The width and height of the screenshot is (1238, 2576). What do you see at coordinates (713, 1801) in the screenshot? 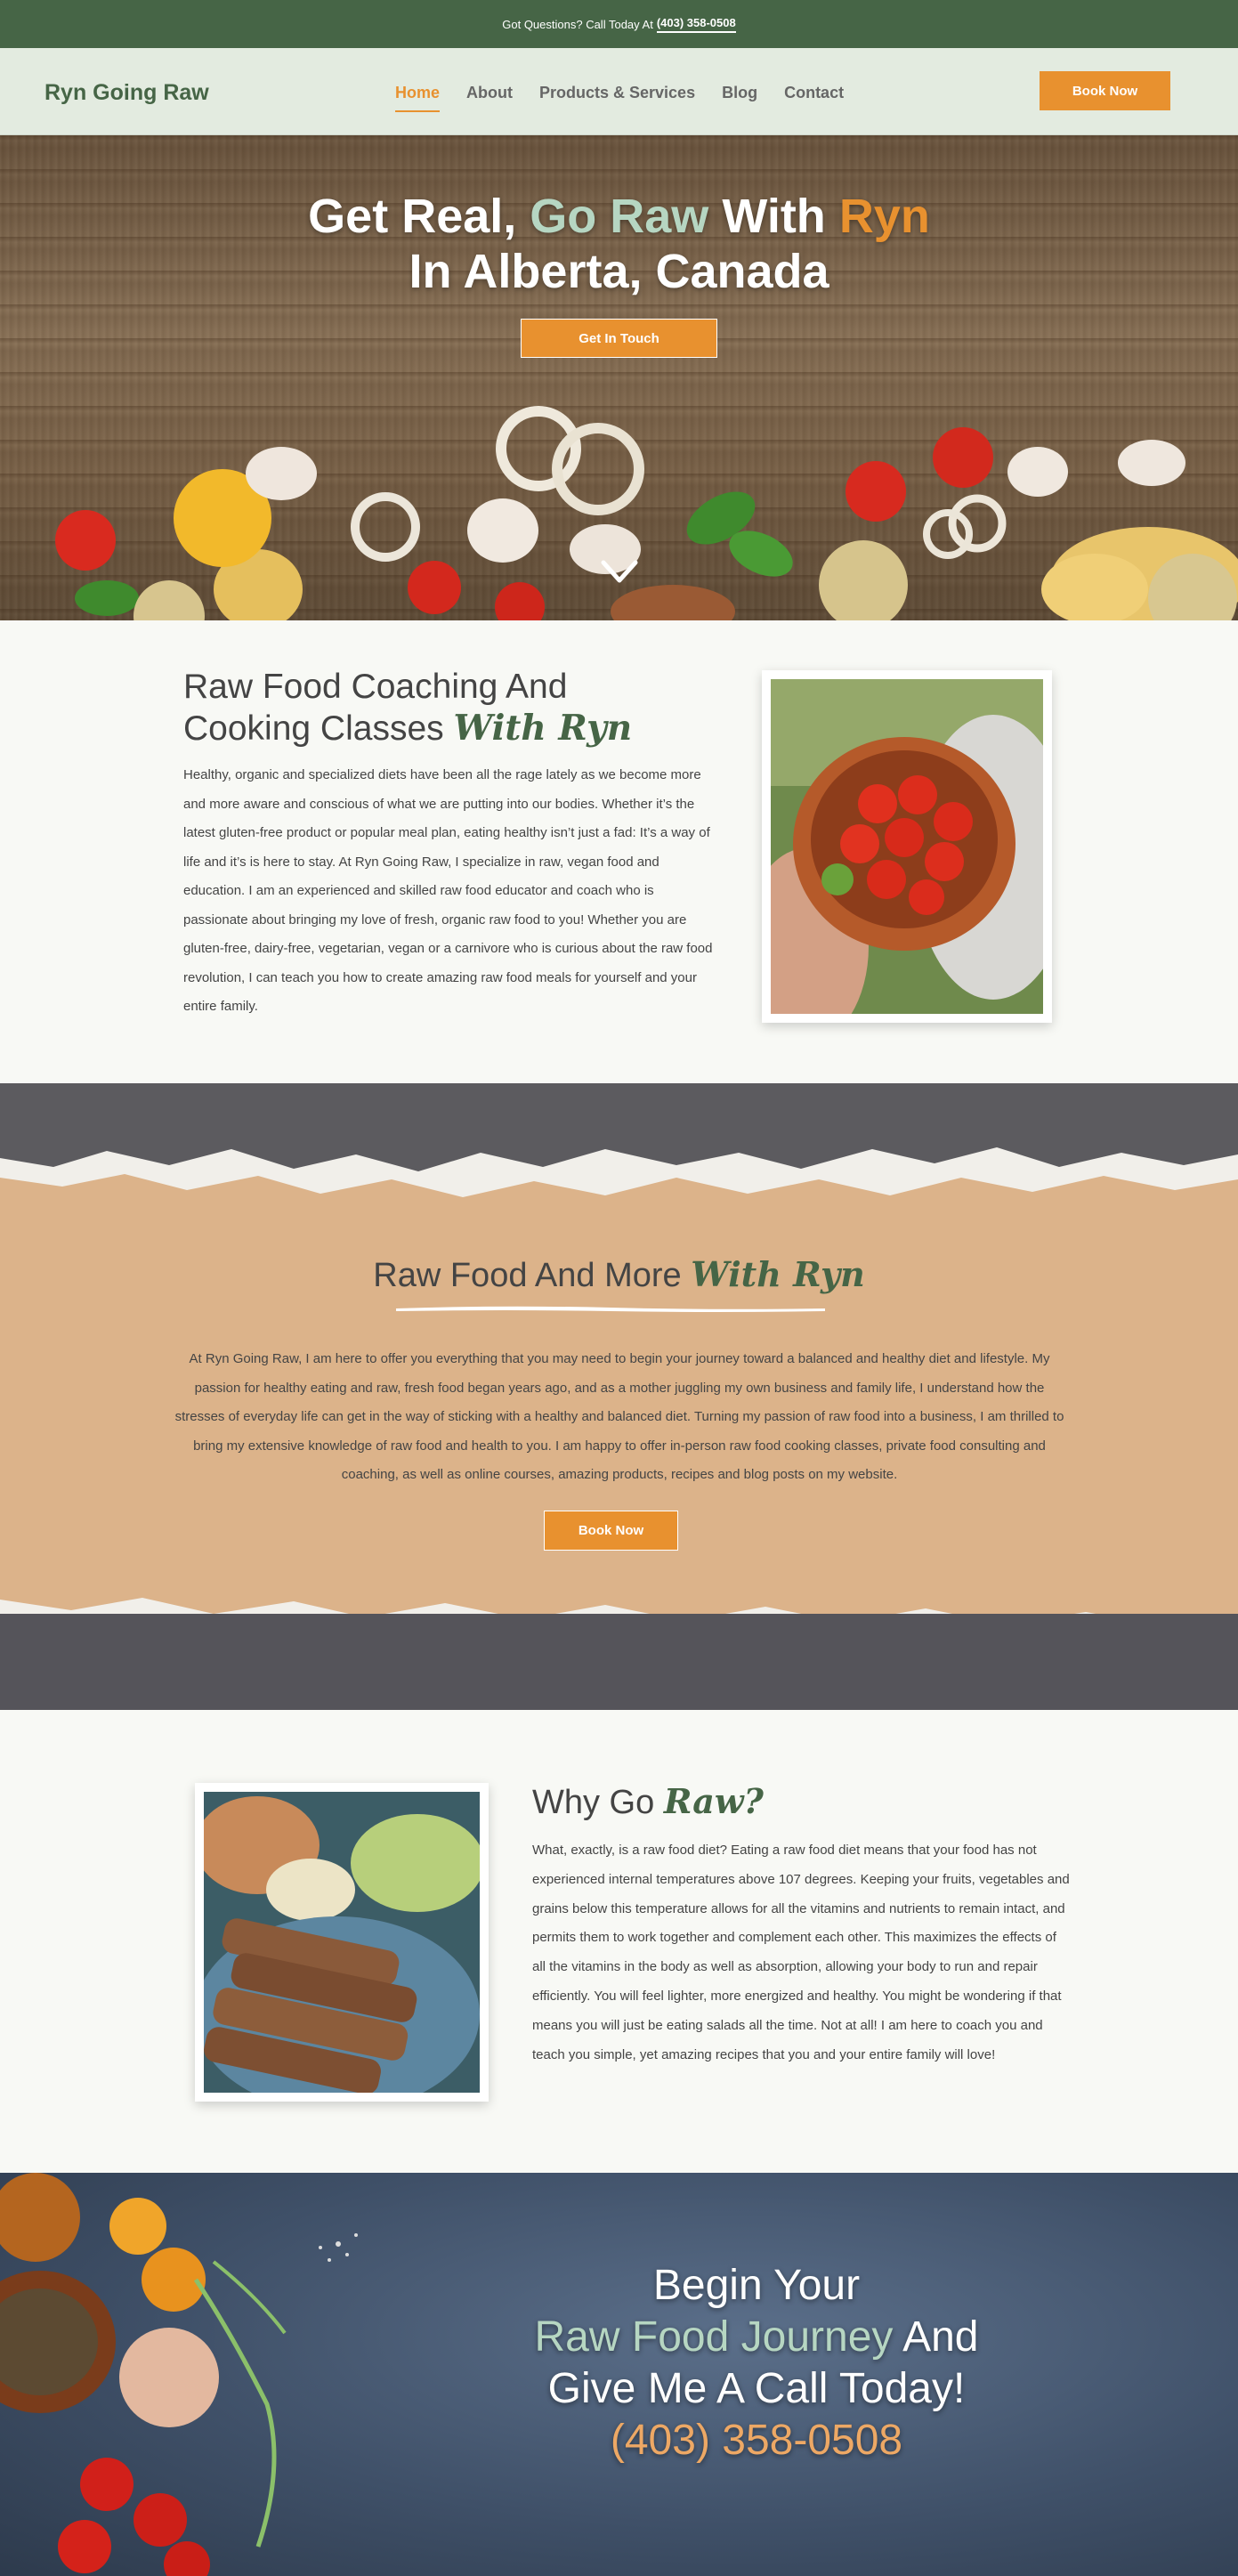
I see `why-title-script: Raw?` at bounding box center [713, 1801].